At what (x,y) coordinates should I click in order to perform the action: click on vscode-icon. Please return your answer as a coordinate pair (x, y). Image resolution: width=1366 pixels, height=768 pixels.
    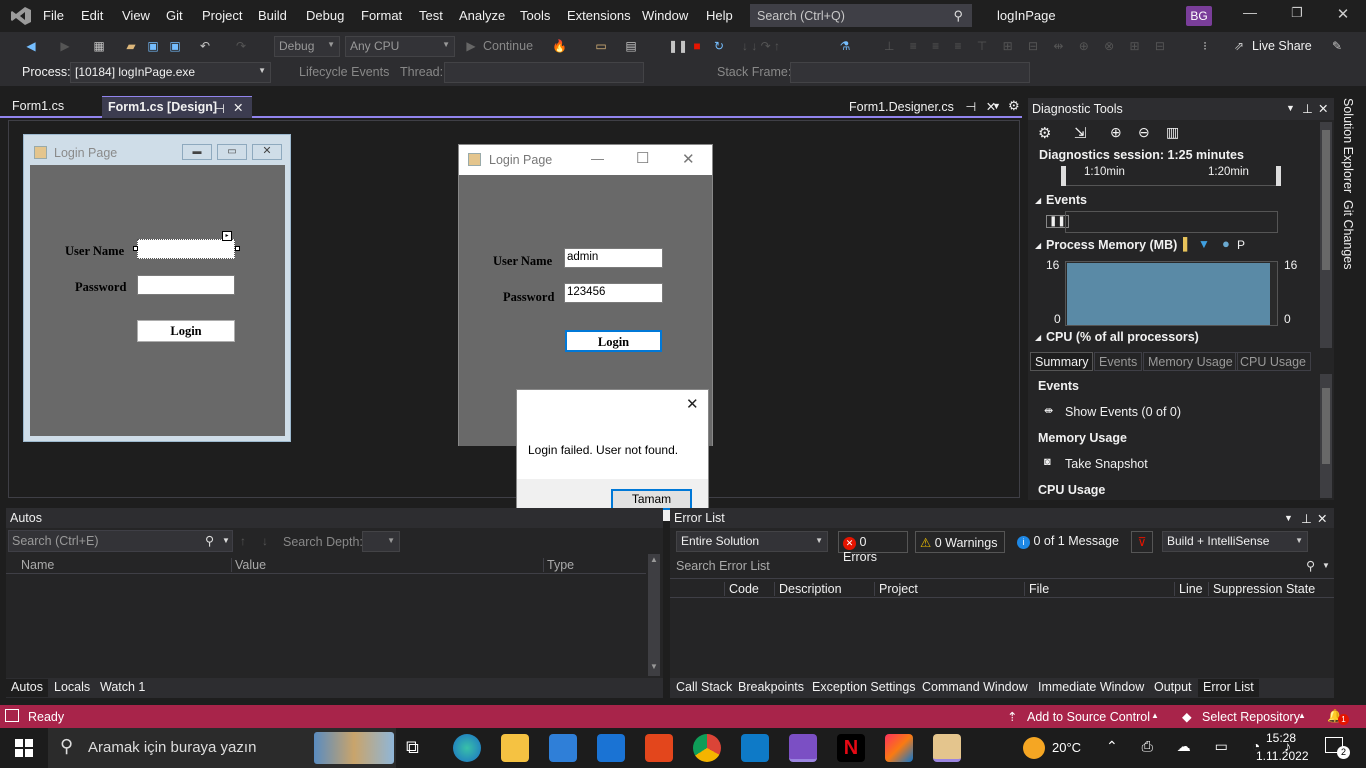
    Looking at the image, I should click on (755, 748).